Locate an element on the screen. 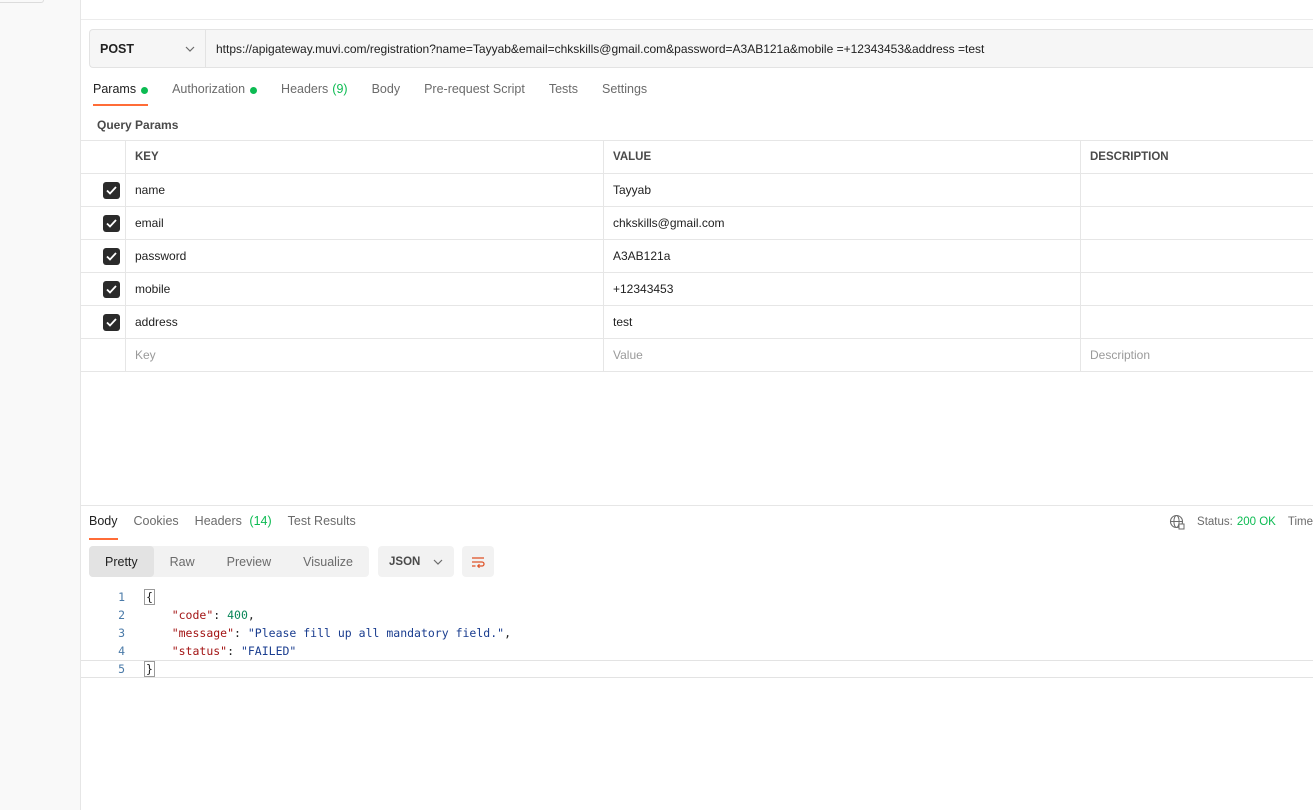 The height and width of the screenshot is (810, 1313). line-number: 5 is located at coordinates (121, 669).